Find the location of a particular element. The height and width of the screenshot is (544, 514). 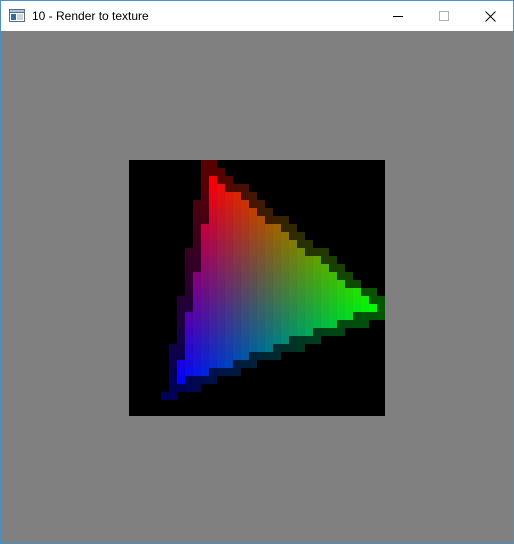

minimize-button is located at coordinates (398, 16).